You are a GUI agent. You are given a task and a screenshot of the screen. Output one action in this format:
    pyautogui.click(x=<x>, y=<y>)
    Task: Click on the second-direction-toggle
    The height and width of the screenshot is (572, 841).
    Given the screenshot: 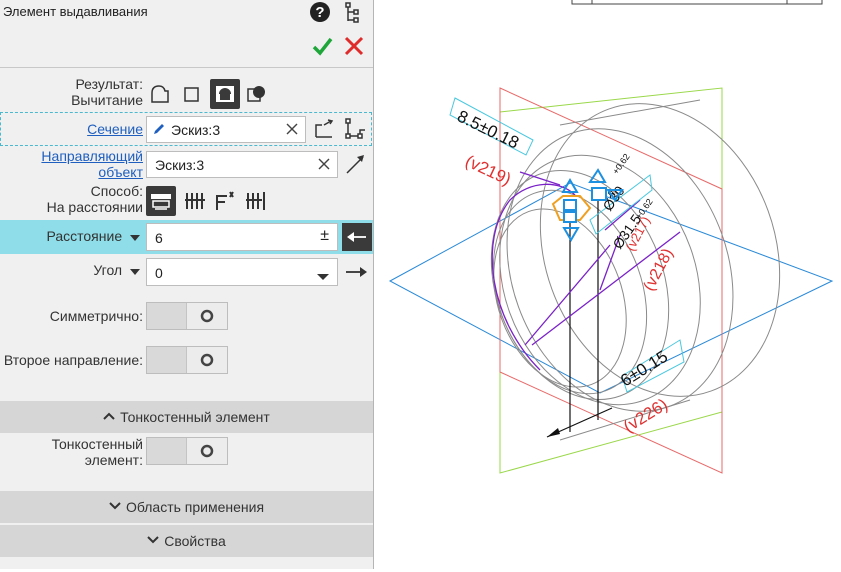 What is the action you would take?
    pyautogui.click(x=187, y=360)
    